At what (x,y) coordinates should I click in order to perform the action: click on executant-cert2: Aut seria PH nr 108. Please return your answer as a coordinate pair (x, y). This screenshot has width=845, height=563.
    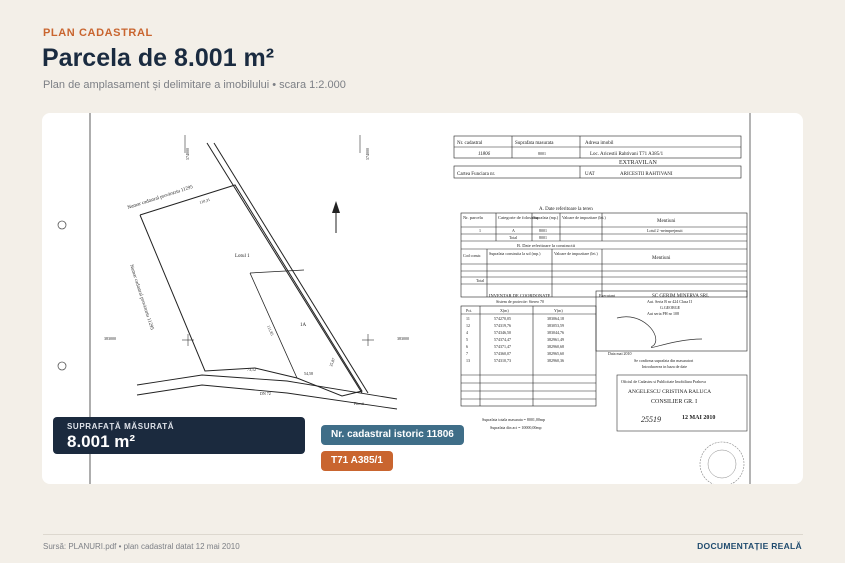
    Looking at the image, I should click on (663, 313).